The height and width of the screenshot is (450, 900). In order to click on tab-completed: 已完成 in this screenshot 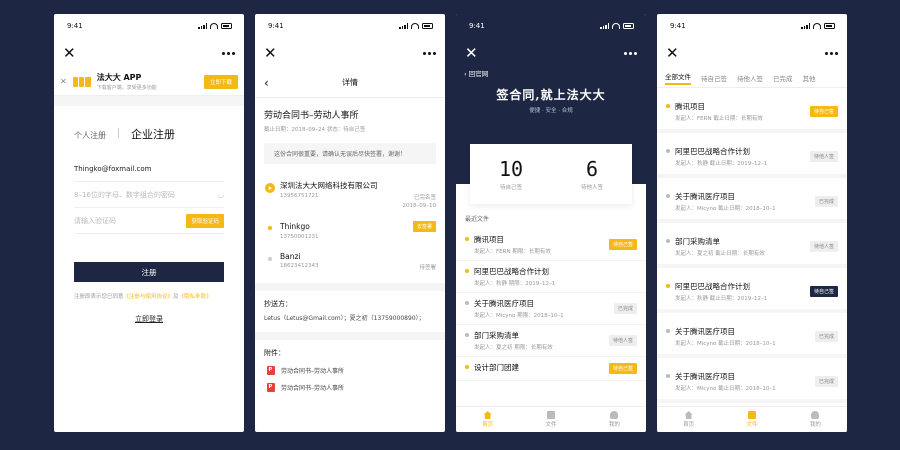, I will do `click(783, 78)`.